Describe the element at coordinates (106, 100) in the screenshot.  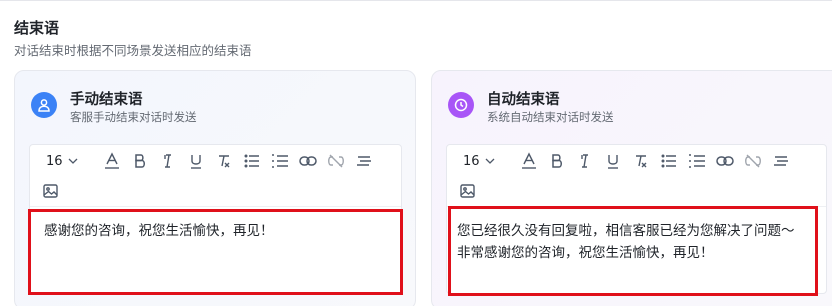
I see `card-title: 手动结束语` at that location.